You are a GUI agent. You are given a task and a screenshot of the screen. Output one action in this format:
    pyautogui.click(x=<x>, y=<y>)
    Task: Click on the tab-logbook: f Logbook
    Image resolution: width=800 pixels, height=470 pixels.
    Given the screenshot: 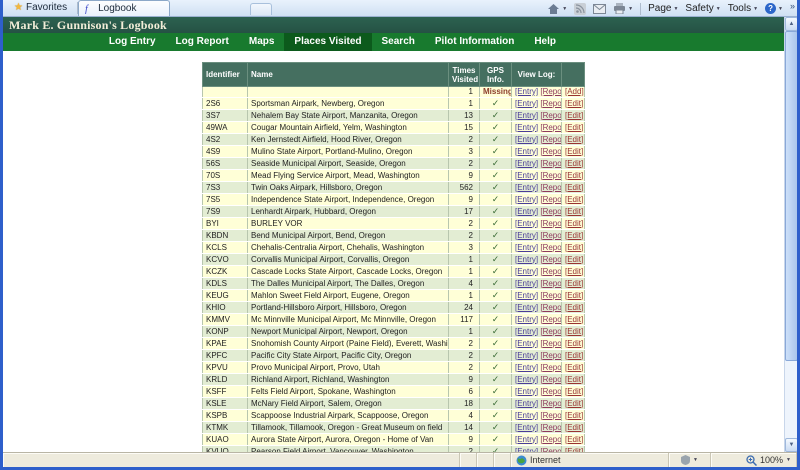 What is the action you would take?
    pyautogui.click(x=124, y=8)
    